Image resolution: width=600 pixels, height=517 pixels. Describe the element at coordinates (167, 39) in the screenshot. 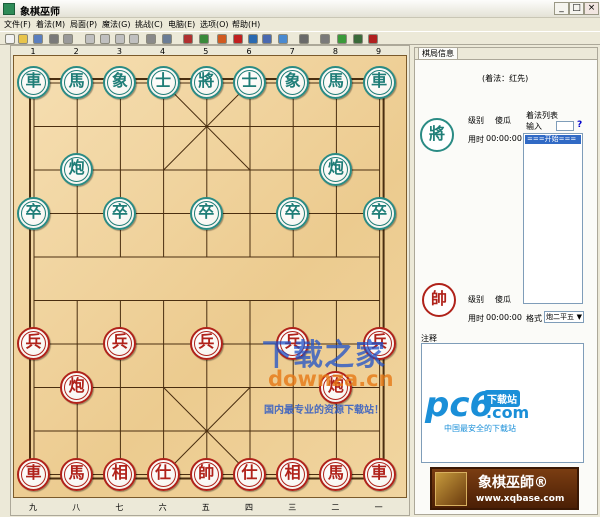

I see `board-icon` at that location.